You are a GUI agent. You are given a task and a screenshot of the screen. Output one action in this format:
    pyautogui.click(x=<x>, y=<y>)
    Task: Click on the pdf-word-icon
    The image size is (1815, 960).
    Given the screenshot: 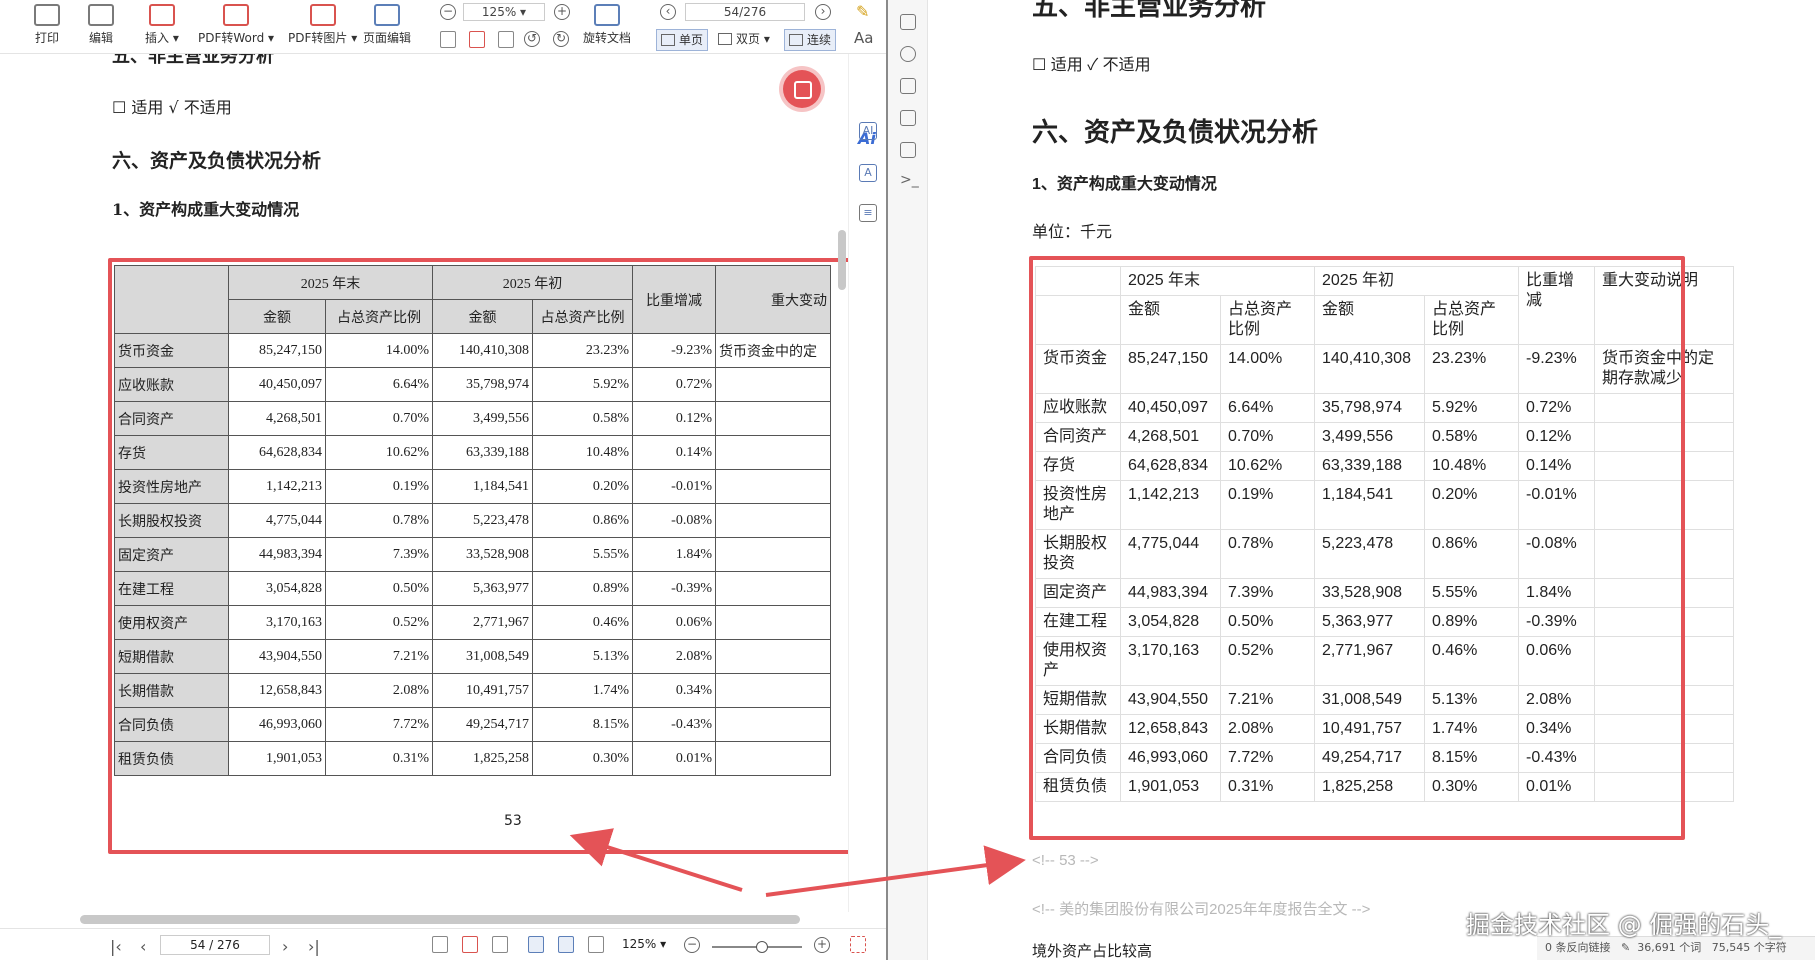 What is the action you would take?
    pyautogui.click(x=236, y=15)
    